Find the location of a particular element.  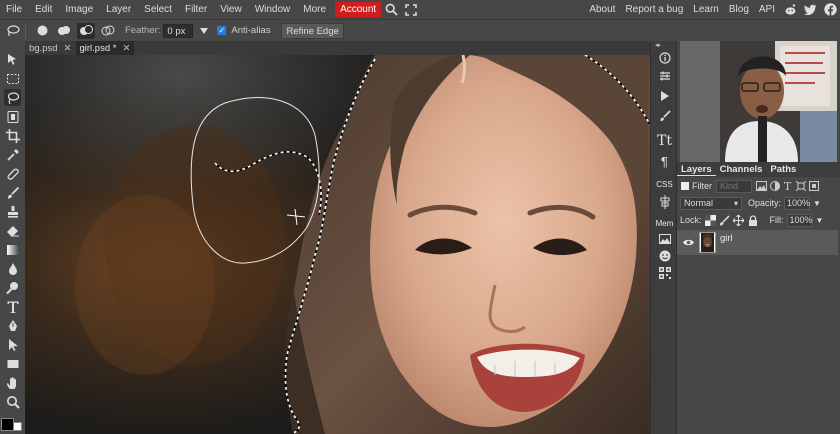

memory-button: Mem is located at coordinates (664, 223).